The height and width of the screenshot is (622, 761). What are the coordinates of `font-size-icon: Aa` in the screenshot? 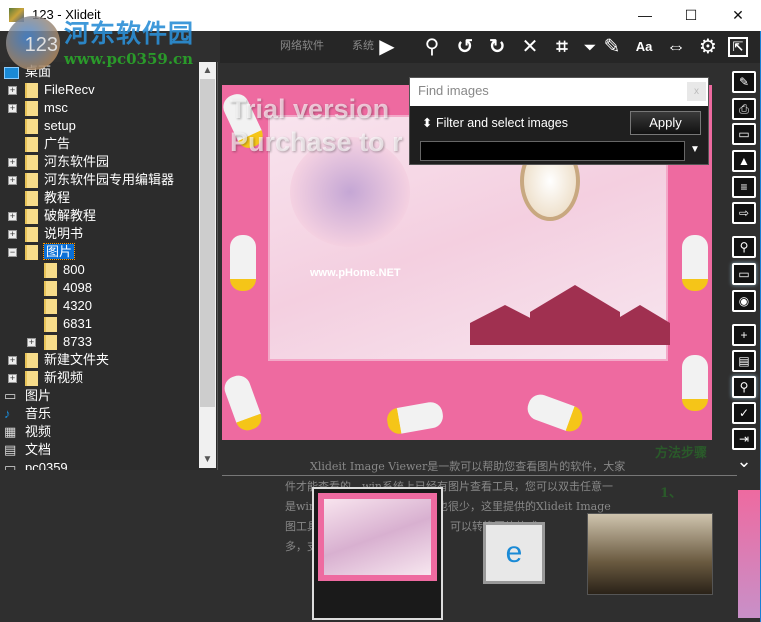 It's located at (644, 47).